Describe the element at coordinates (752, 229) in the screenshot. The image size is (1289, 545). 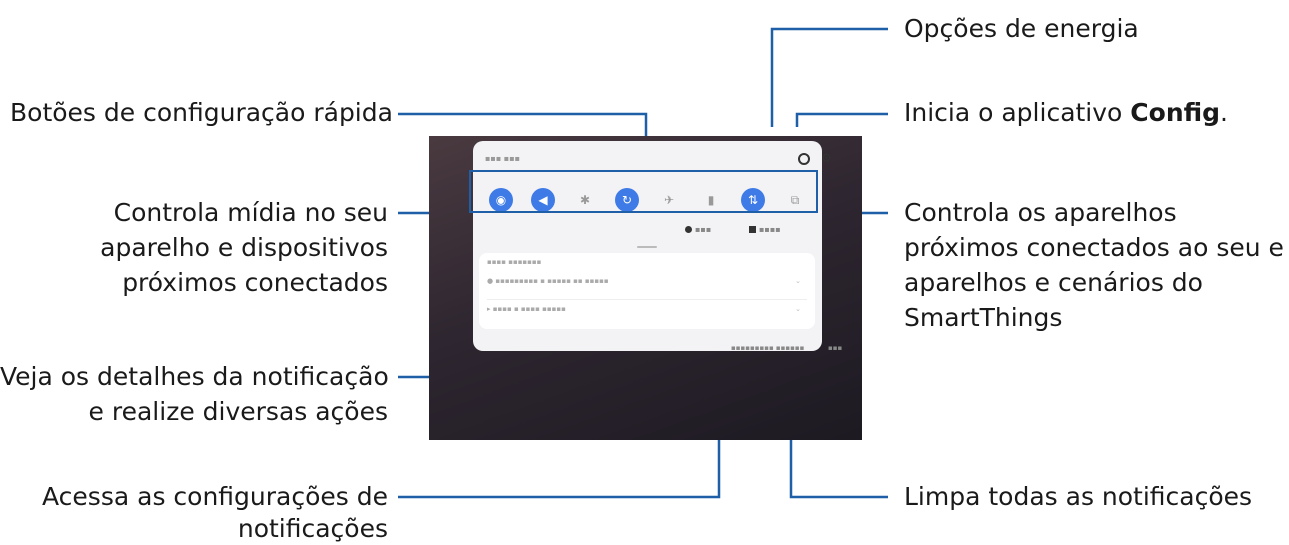
I see `devices-icon` at that location.